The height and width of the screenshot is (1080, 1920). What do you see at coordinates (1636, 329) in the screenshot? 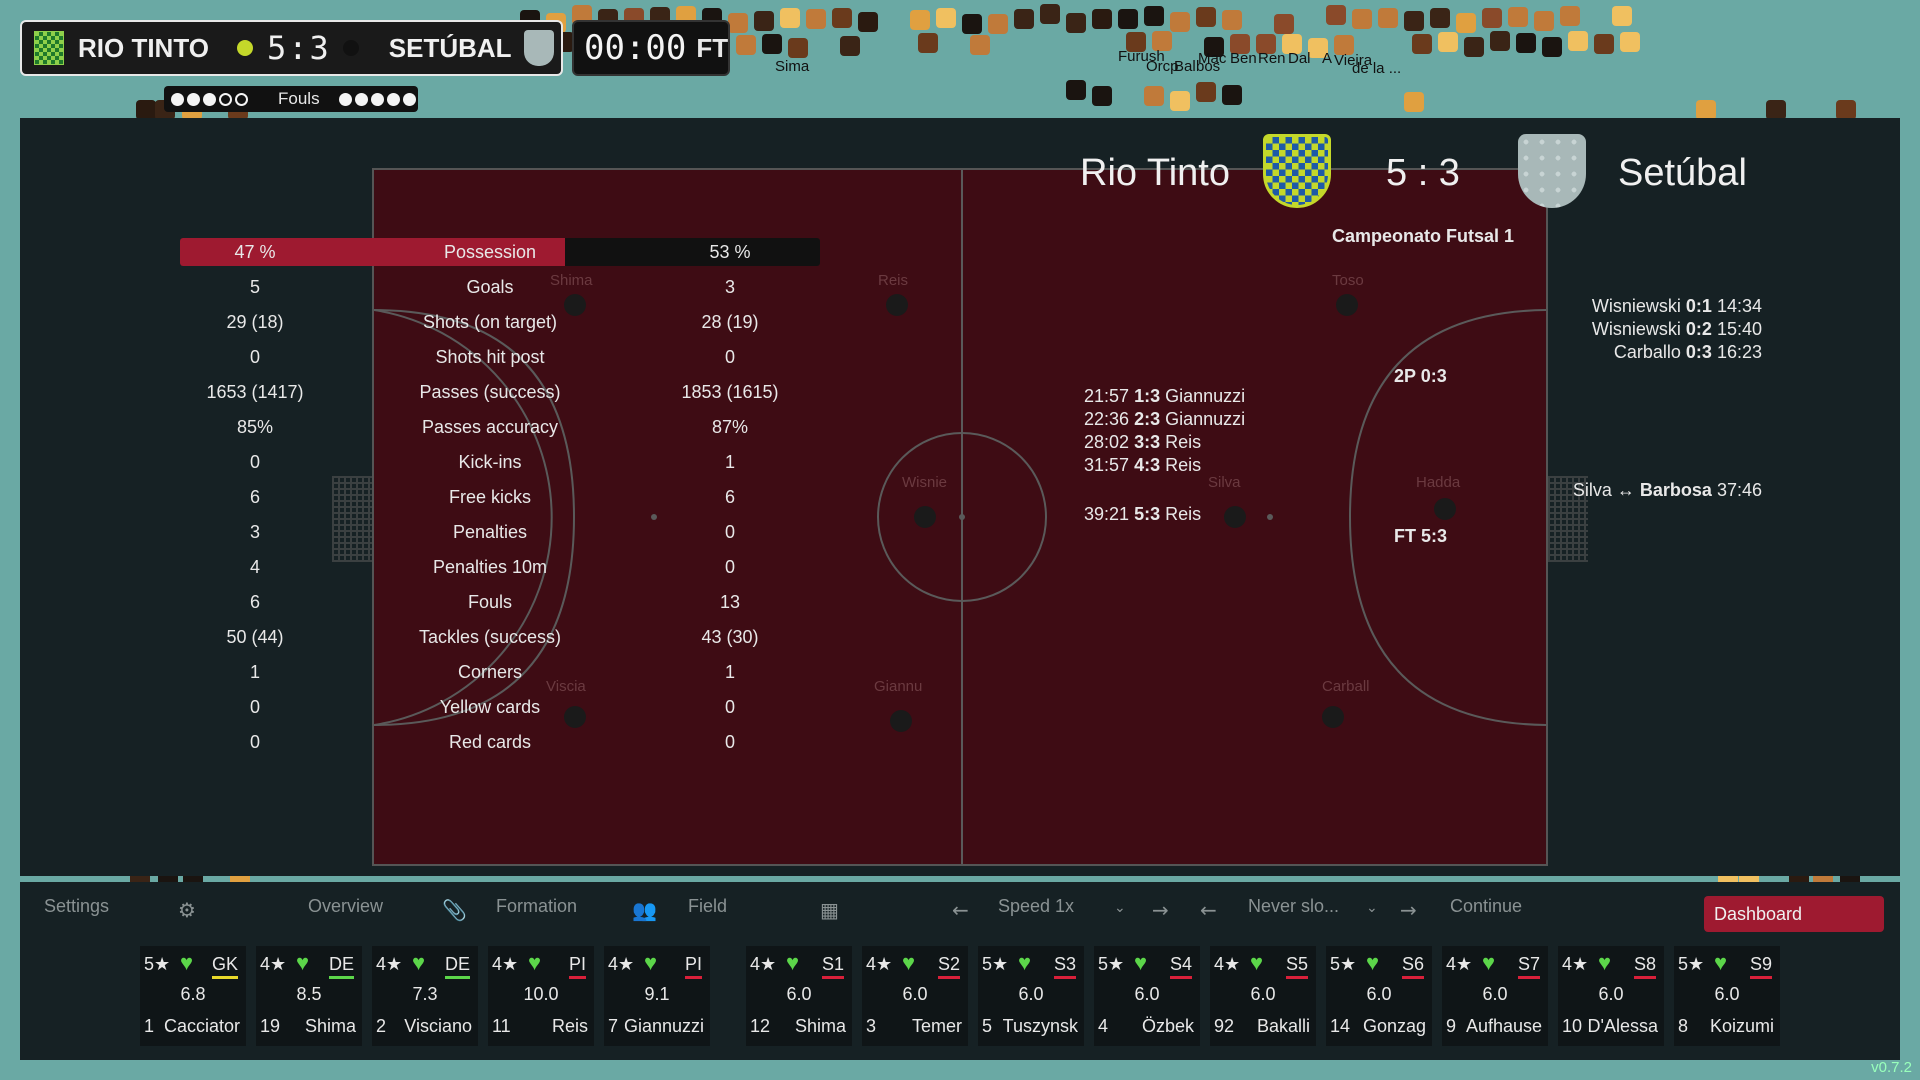
I see `goal-scorer: Wisniewski` at bounding box center [1636, 329].